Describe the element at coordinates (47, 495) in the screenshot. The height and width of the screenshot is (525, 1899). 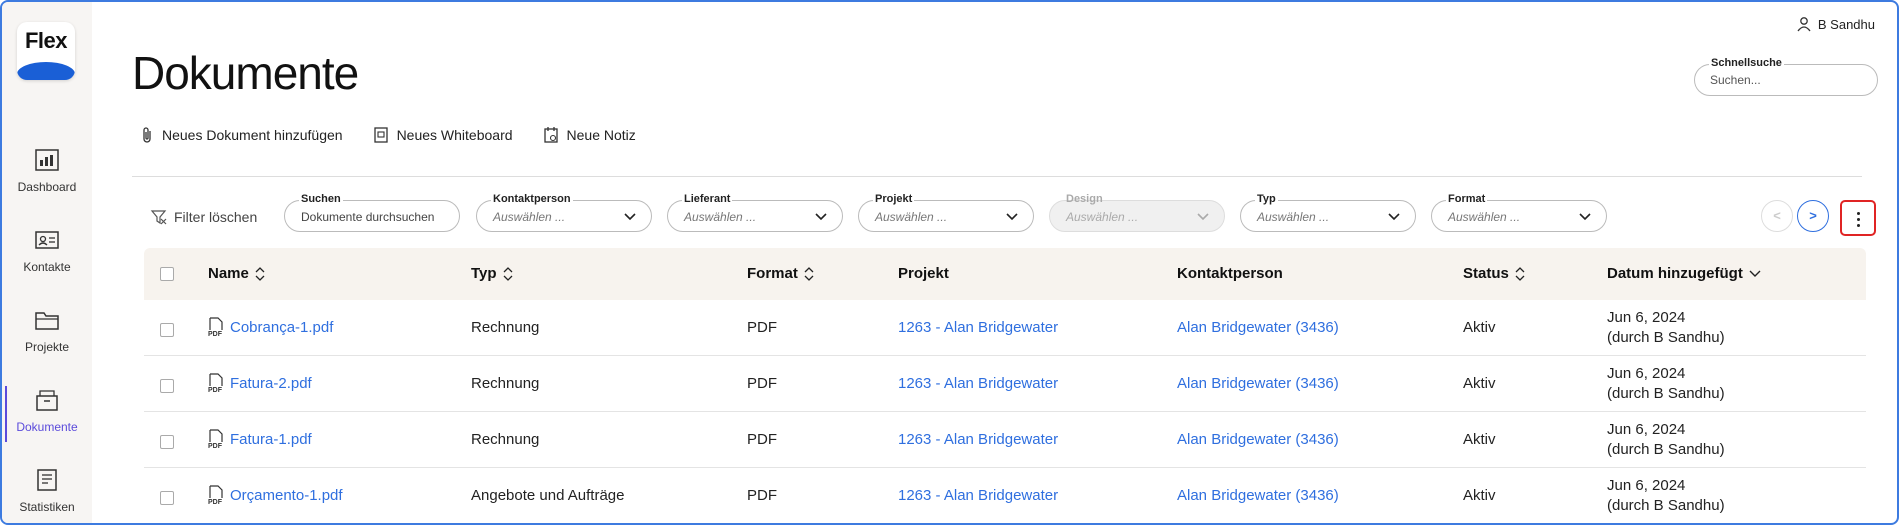
I see `sidebar-item-statistiken: Statistiken` at that location.